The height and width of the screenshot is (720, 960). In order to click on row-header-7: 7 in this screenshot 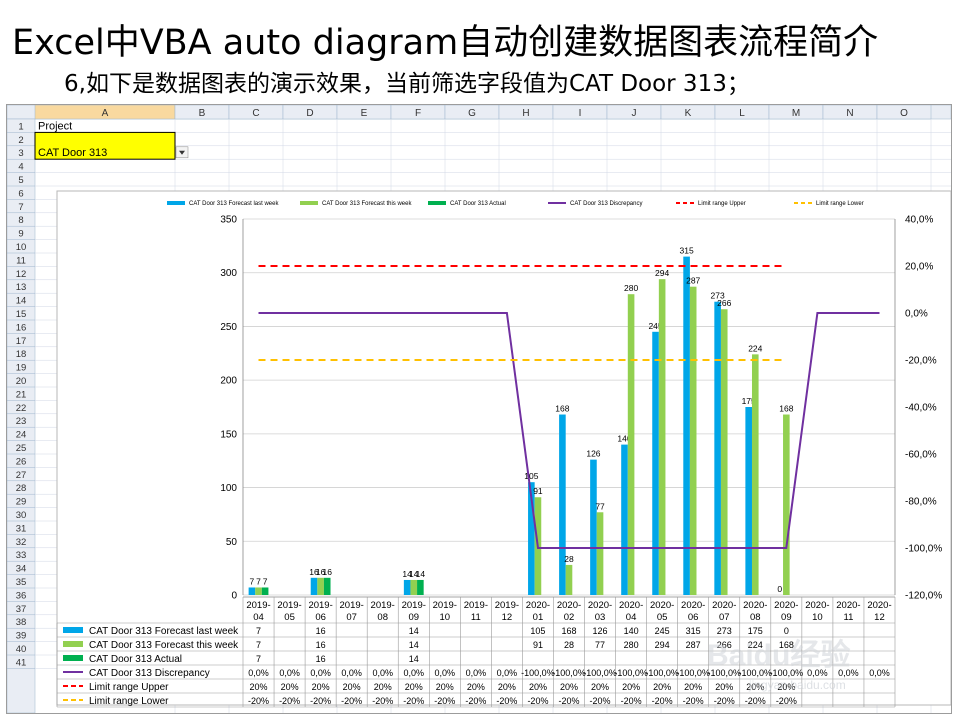, I will do `click(20, 207)`.